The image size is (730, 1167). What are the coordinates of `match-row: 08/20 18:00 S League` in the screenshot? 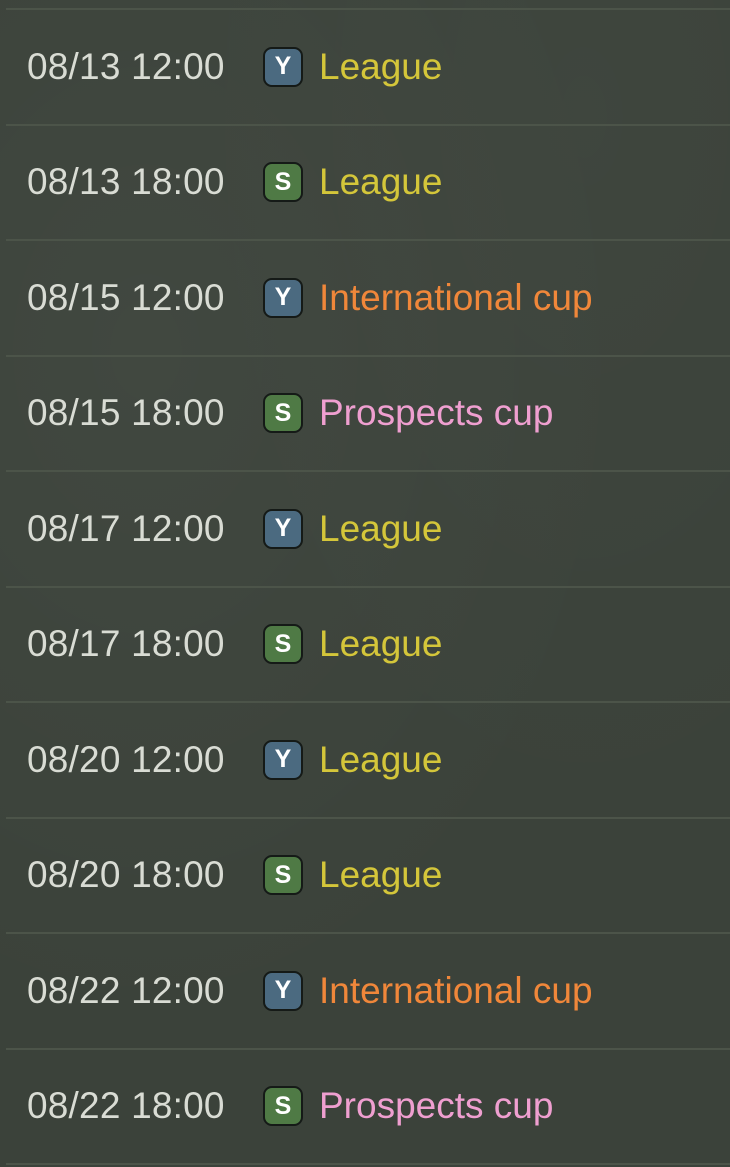 It's located at (368, 876).